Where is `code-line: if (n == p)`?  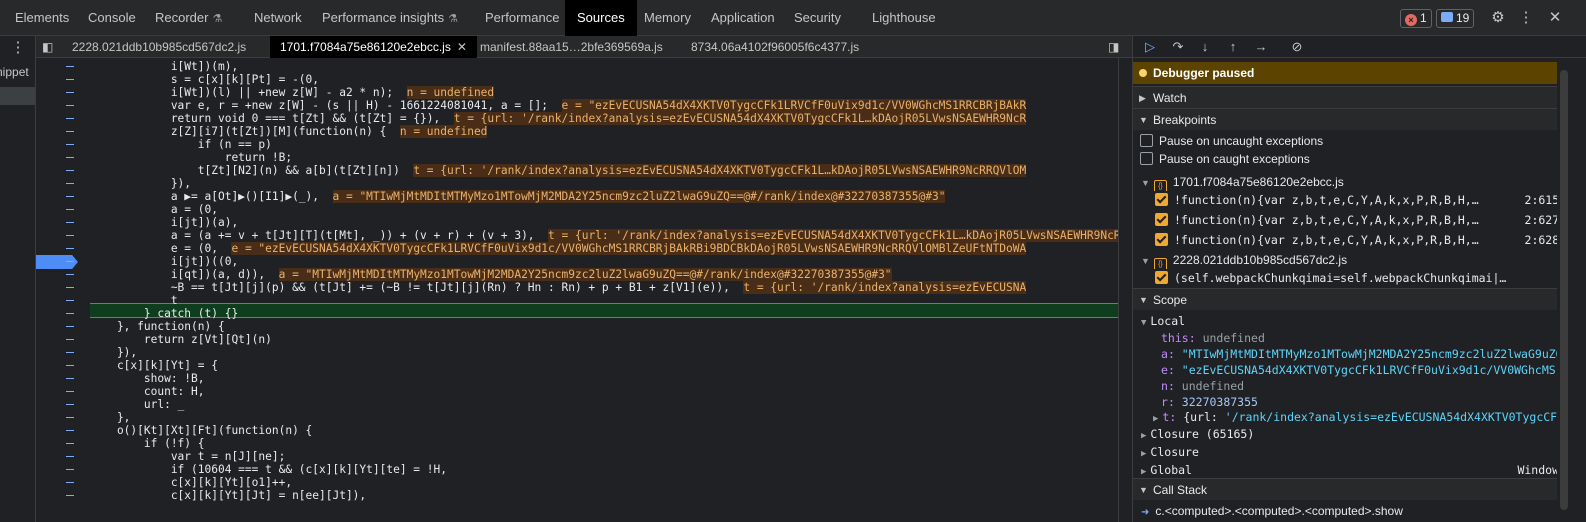 code-line: if (n == p) is located at coordinates (181, 144).